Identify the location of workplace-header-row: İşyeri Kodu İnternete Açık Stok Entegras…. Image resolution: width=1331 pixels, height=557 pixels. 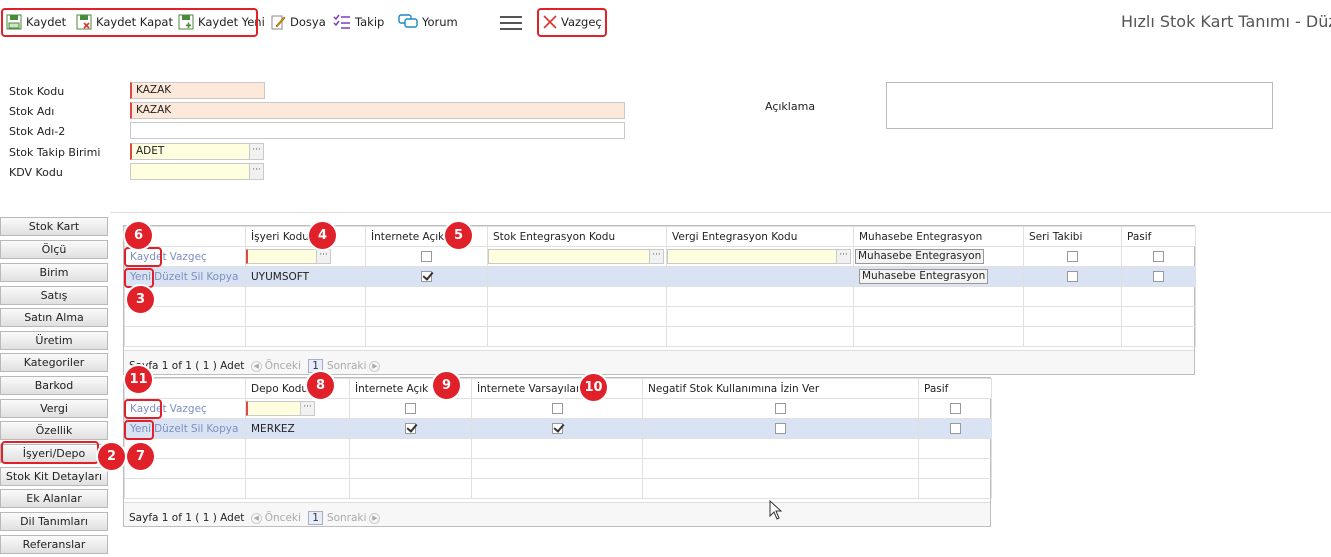
(660, 236).